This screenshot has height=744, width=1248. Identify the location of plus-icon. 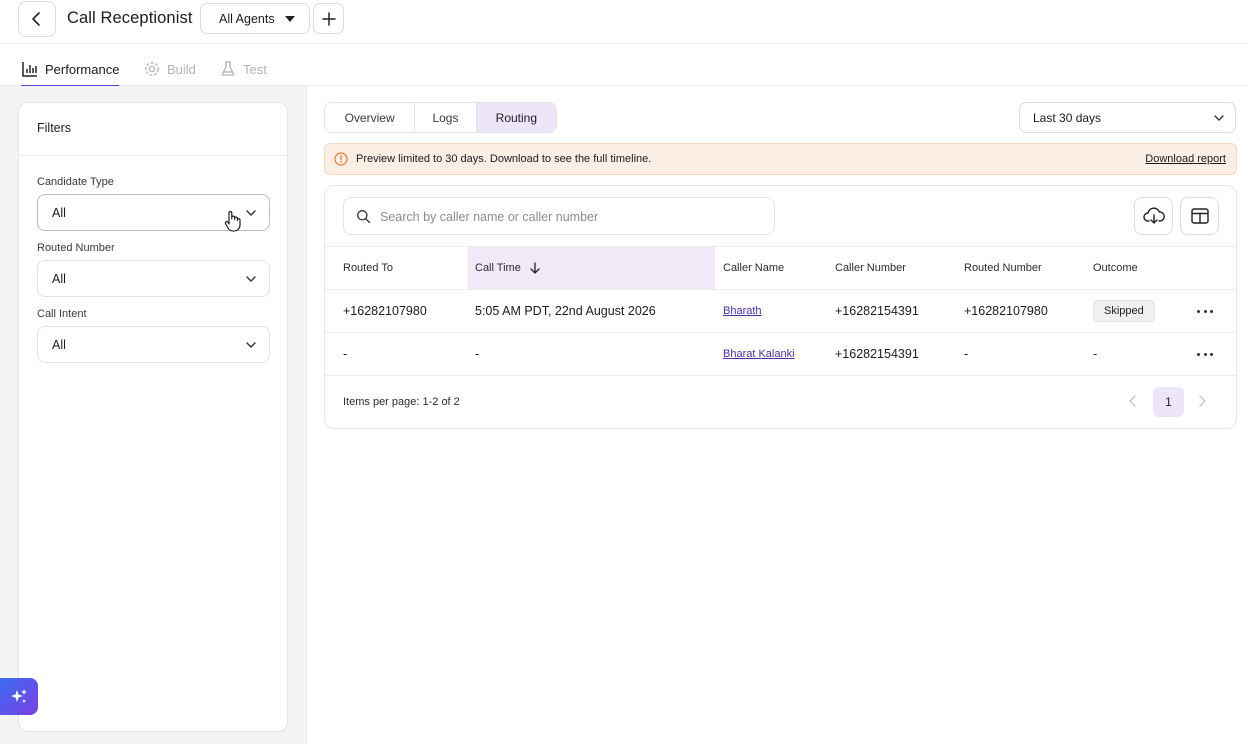
(328, 18).